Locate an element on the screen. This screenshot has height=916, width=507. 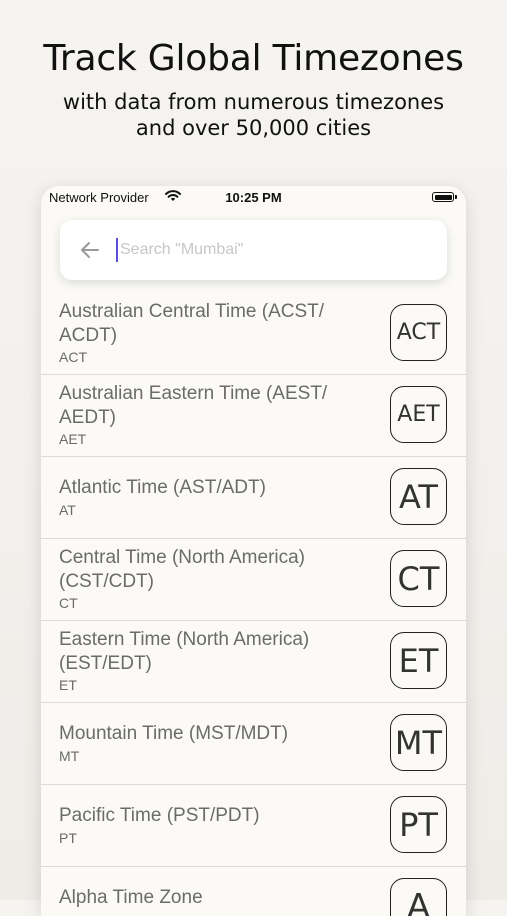
timezone-code: CT is located at coordinates (68, 603).